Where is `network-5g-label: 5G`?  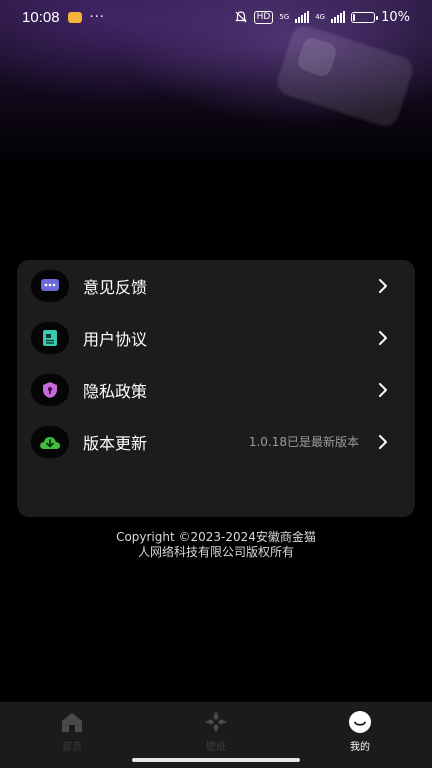 network-5g-label: 5G is located at coordinates (284, 16).